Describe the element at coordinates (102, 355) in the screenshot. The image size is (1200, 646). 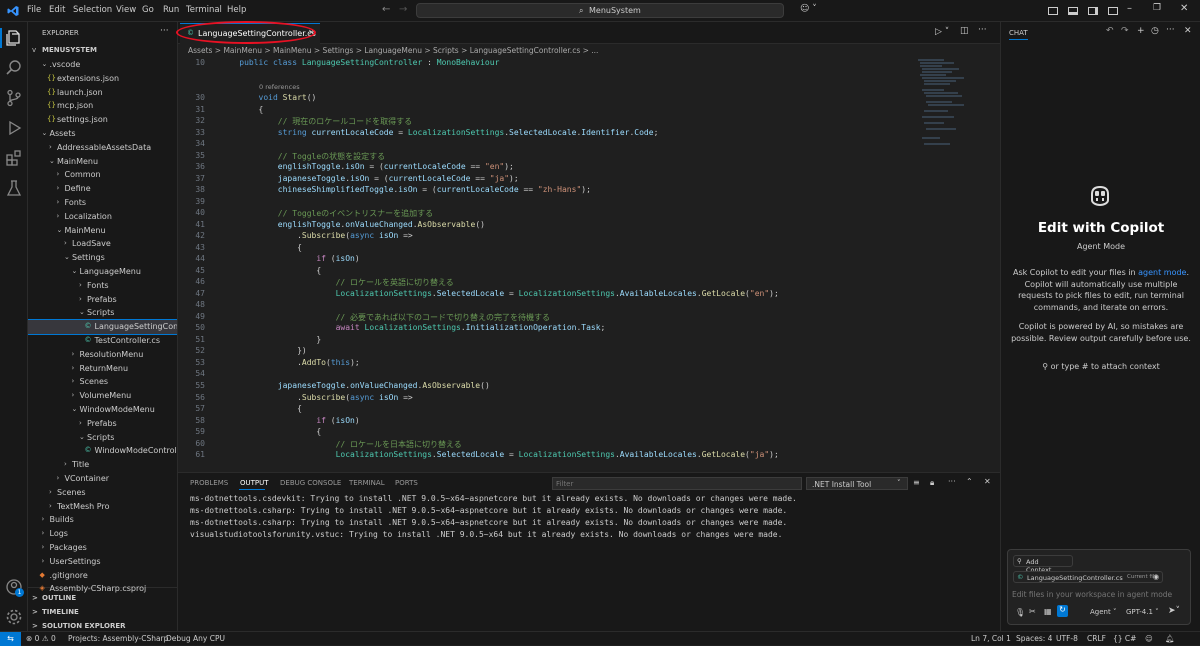
I see `explorer-item: › ResolutionMenu` at that location.